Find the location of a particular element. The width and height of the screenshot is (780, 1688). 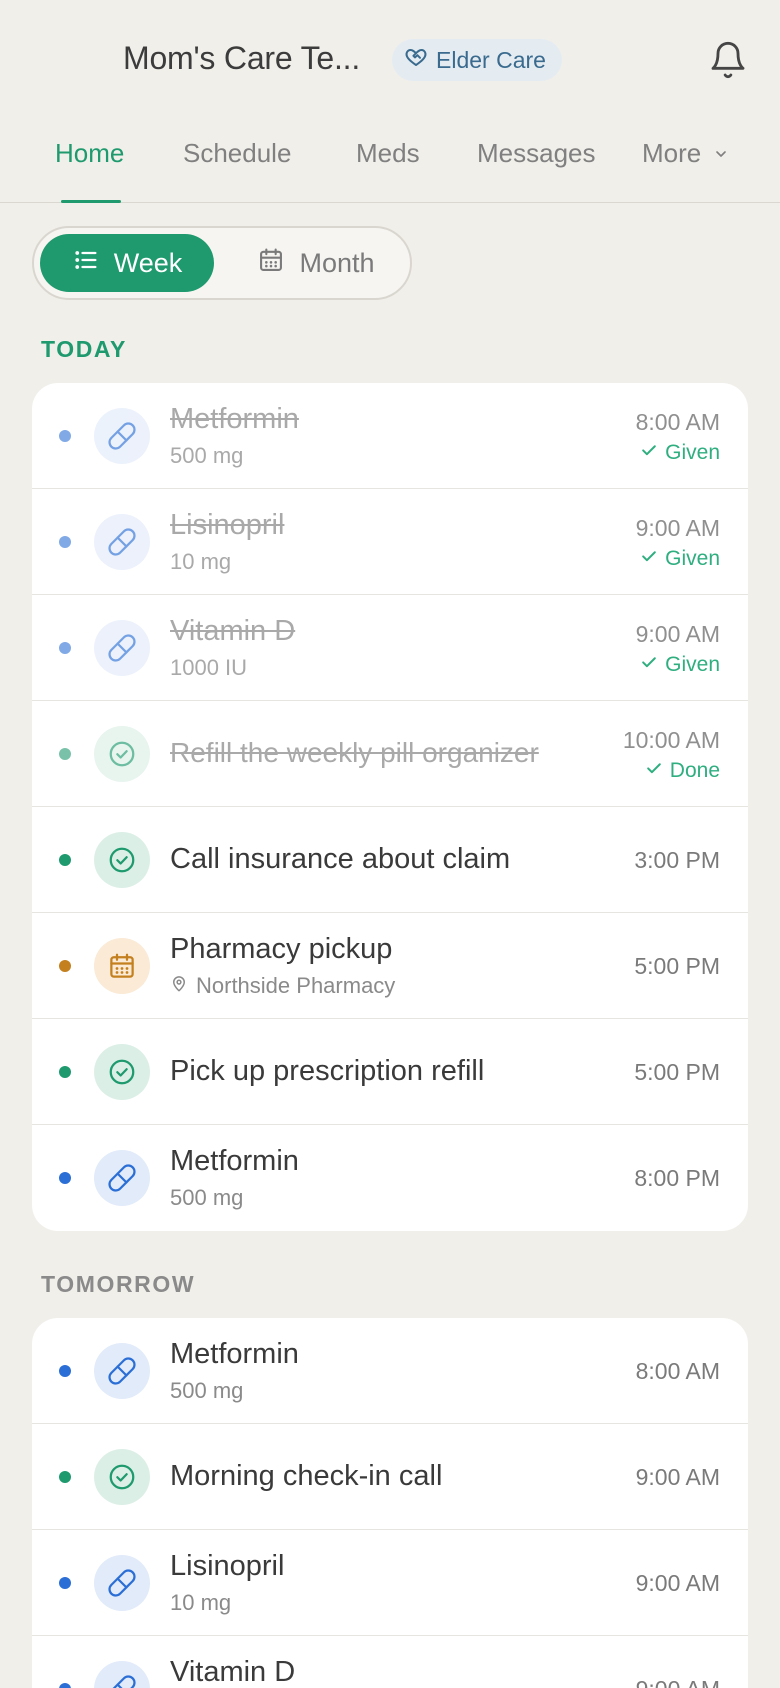

list-item: Lisinopril 10 mg 9:00 AM is located at coordinates (390, 1583).